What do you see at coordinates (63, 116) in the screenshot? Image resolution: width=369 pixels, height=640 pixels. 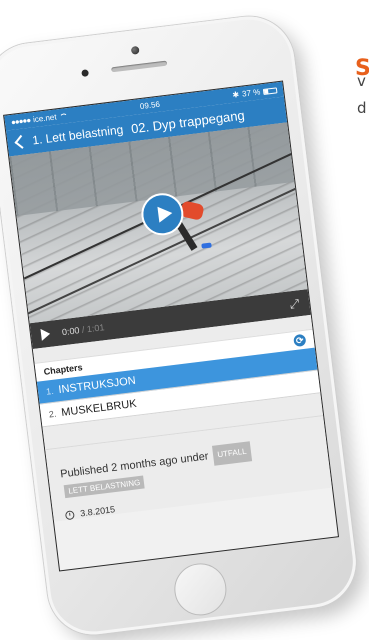 I see `wifi-icon` at bounding box center [63, 116].